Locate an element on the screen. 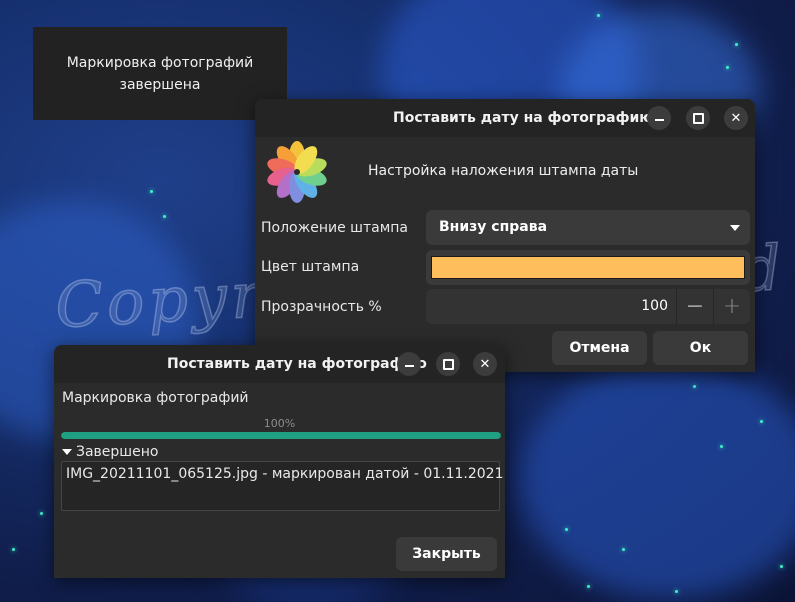 The height and width of the screenshot is (602, 795). position-label: Положение штампа is located at coordinates (334, 228).